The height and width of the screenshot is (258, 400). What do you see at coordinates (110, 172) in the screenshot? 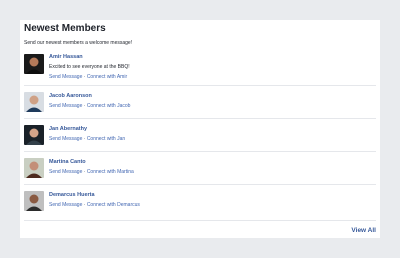
I see `connect-link: Connect with Martina` at bounding box center [110, 172].